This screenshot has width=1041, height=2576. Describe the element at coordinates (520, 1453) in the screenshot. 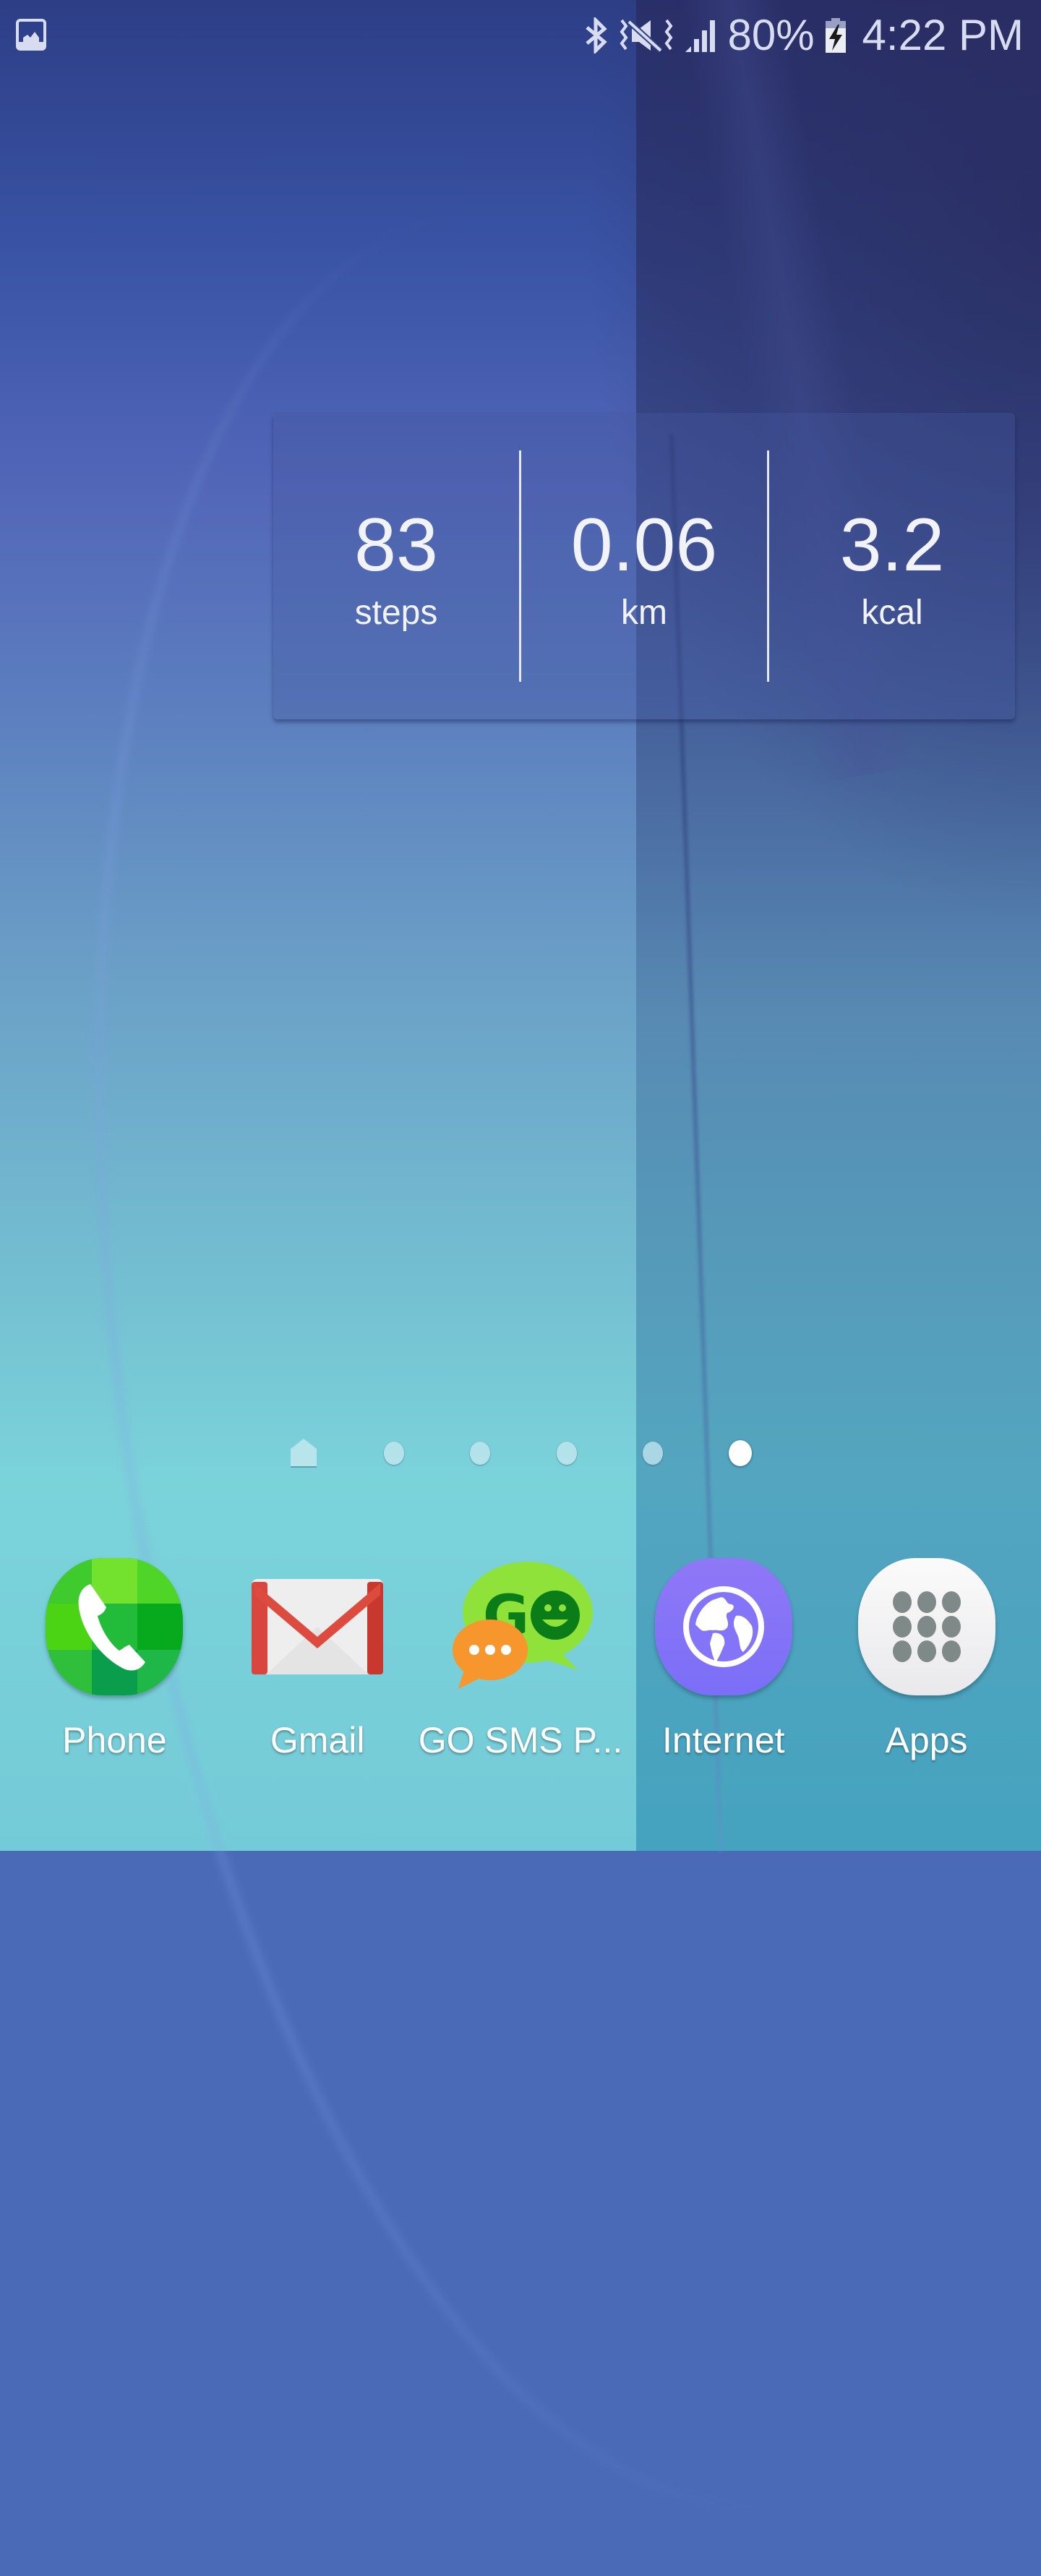

I see `page-indicator` at that location.